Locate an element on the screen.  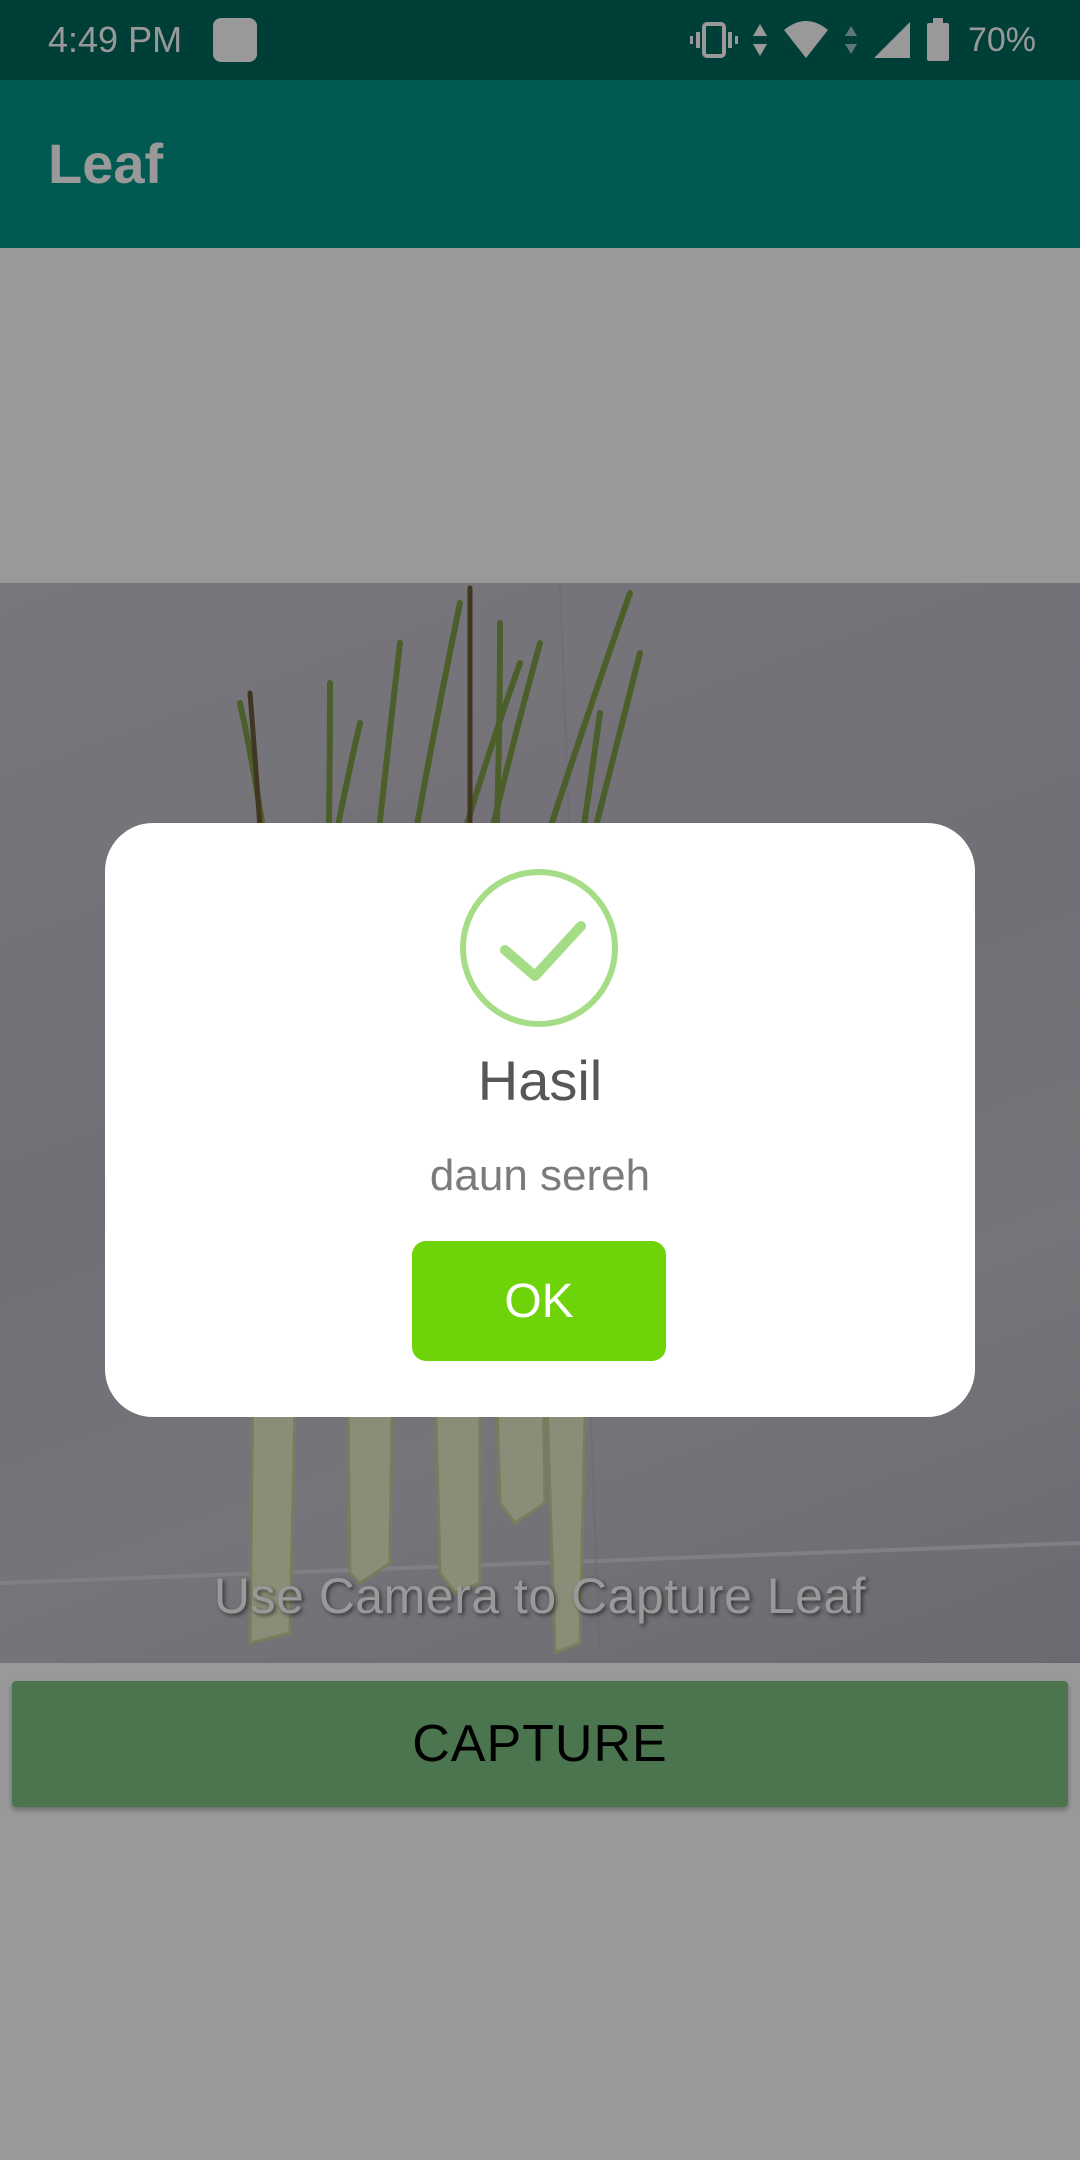
ok-button: OK is located at coordinates (539, 1301).